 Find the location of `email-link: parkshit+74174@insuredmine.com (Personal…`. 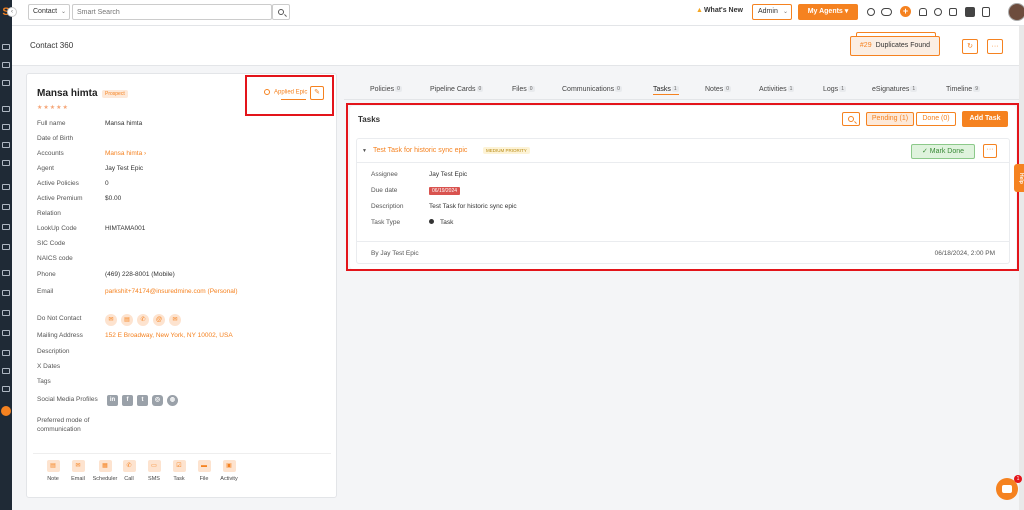

email-link: parkshit+74174@insuredmine.com (Personal… is located at coordinates (171, 291).